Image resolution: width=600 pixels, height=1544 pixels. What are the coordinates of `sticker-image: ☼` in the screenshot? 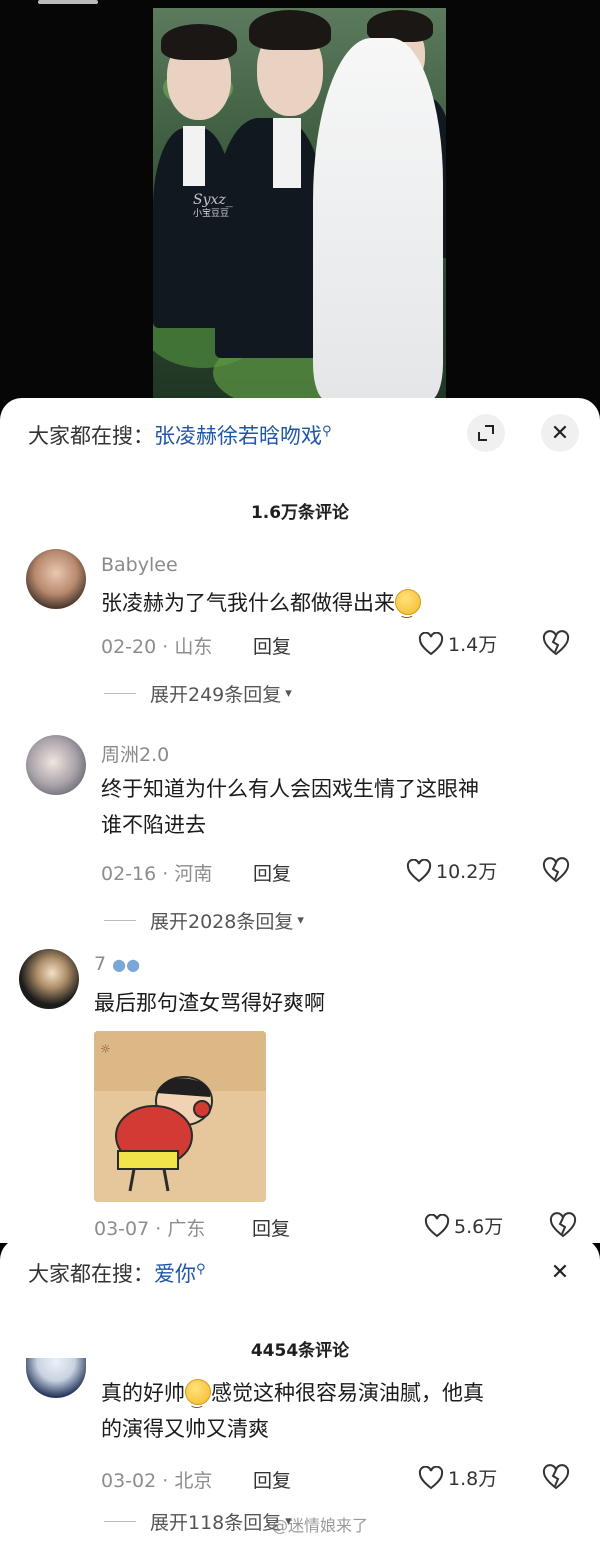 It's located at (180, 1116).